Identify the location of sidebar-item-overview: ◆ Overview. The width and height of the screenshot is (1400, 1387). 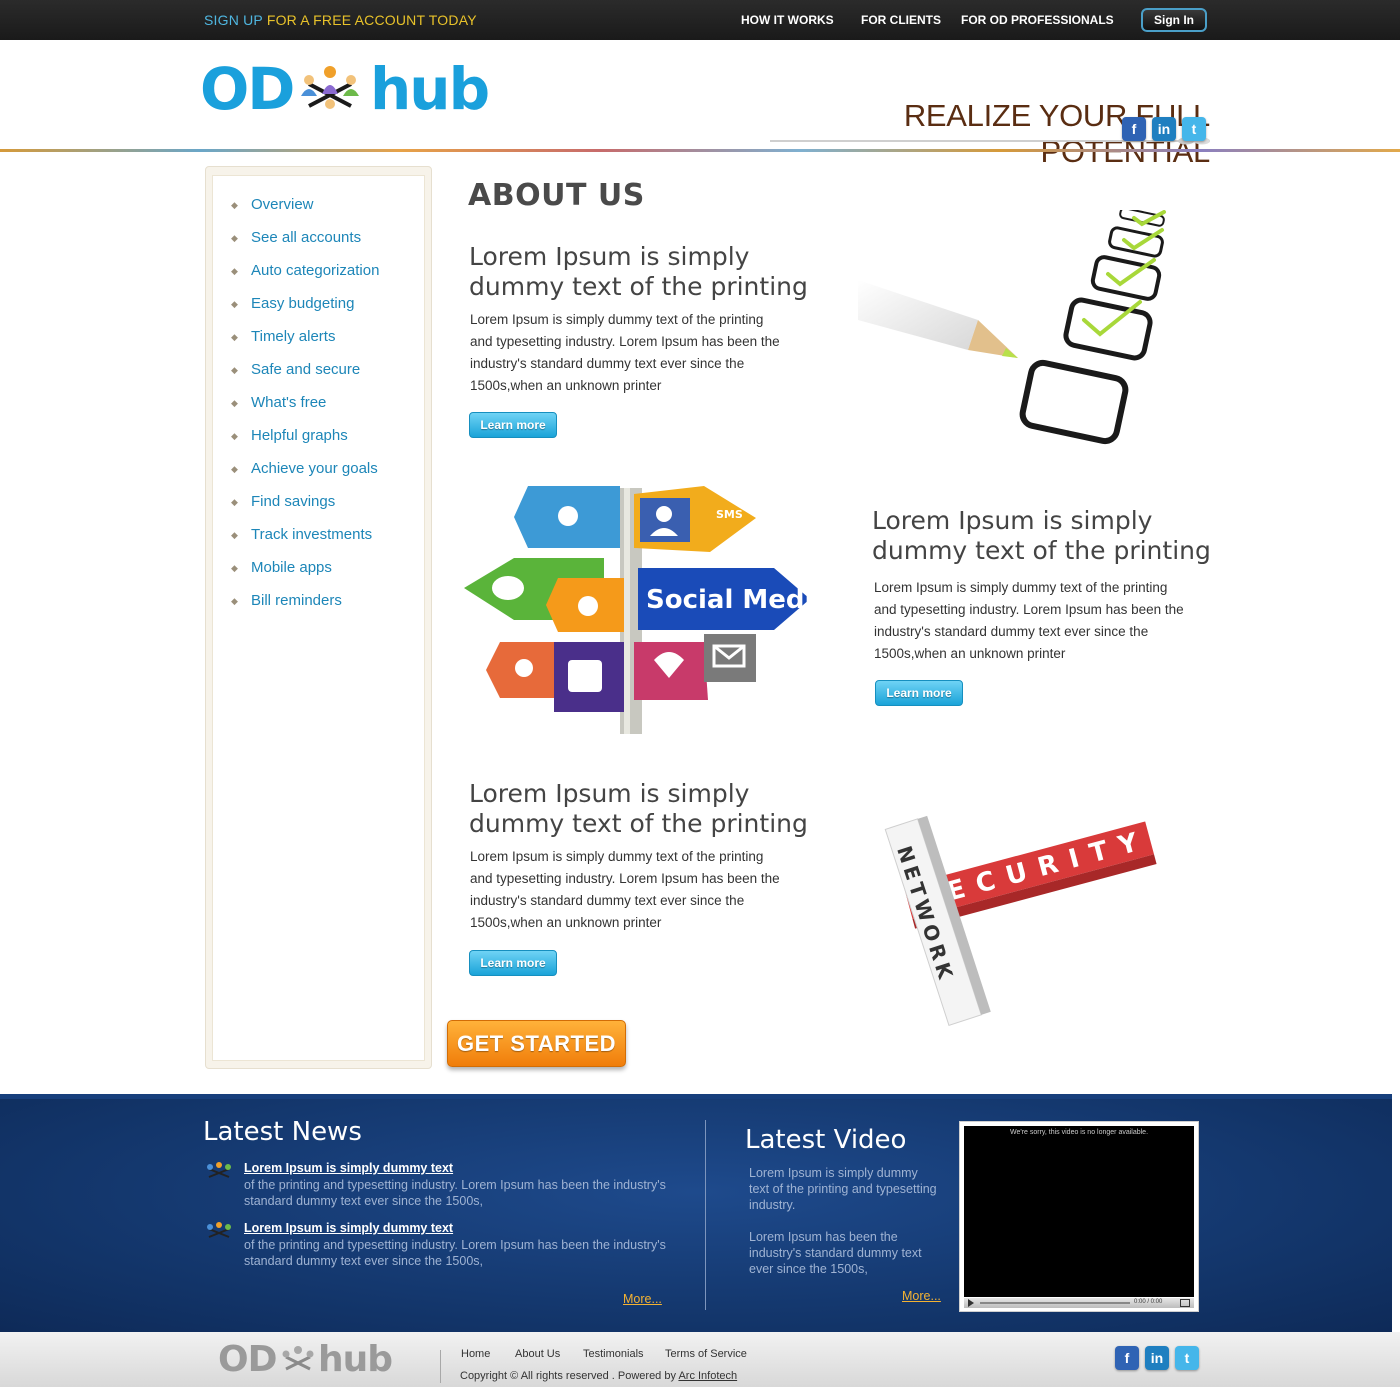
(272, 206).